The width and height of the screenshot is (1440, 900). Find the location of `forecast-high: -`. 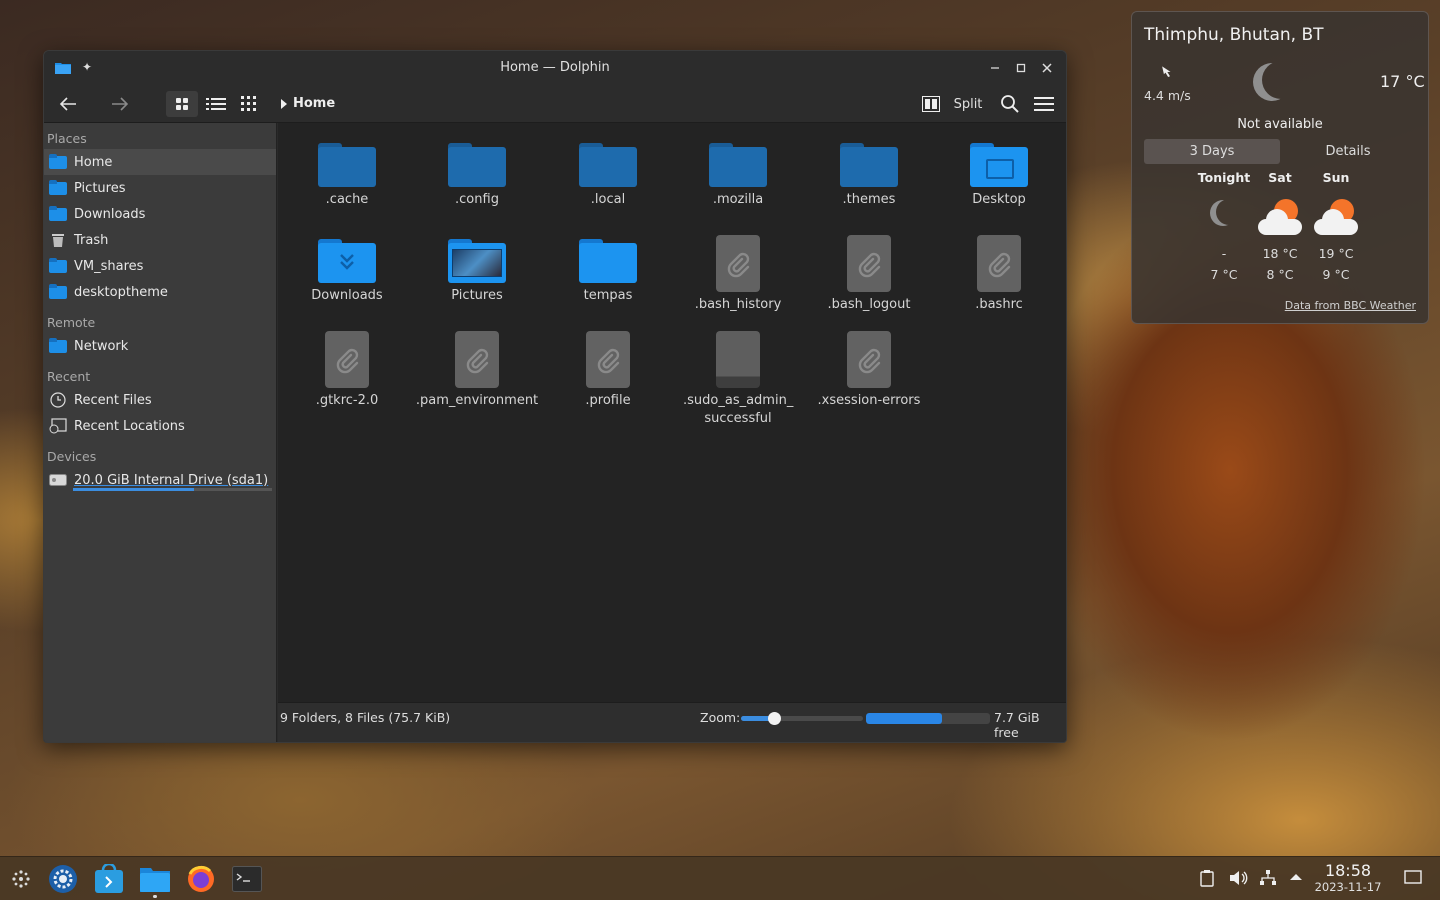

forecast-high: - is located at coordinates (1224, 253).